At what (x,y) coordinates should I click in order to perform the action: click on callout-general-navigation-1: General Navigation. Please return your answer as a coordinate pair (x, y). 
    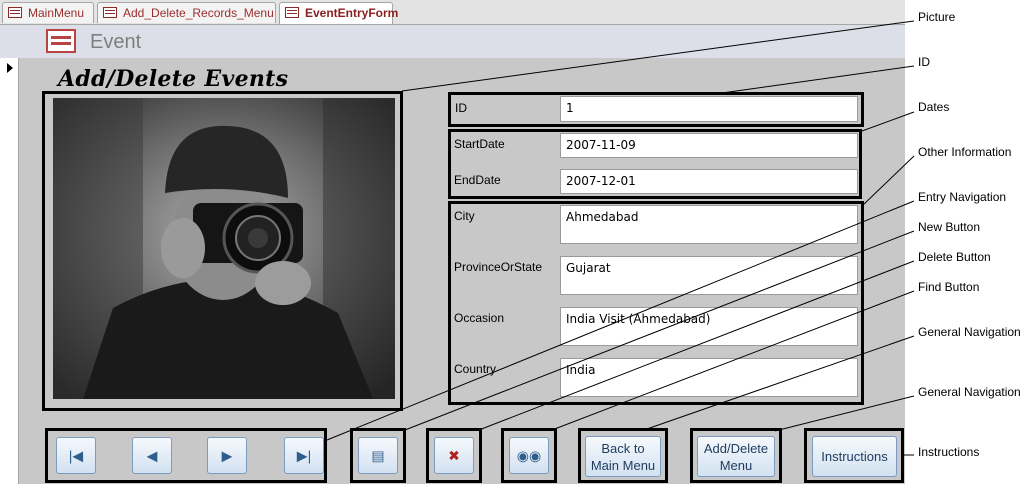
    Looking at the image, I should click on (969, 332).